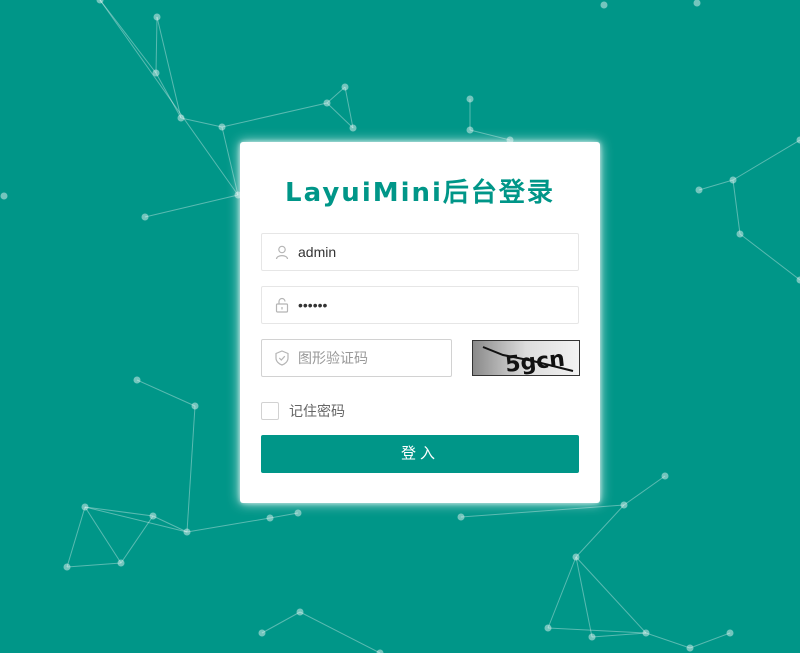 The width and height of the screenshot is (800, 653). Describe the element at coordinates (420, 454) in the screenshot. I see `login-button: 登入` at that location.